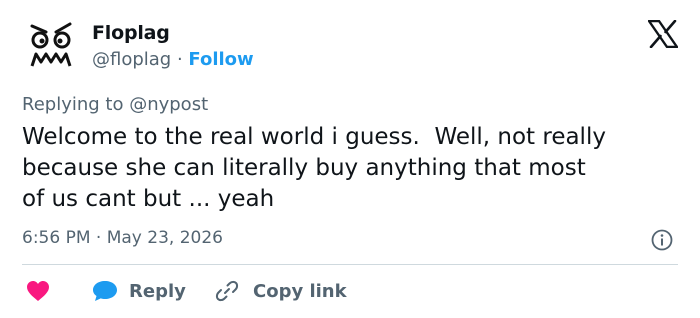 Image resolution: width=700 pixels, height=318 pixels. Describe the element at coordinates (105, 291) in the screenshot. I see `speech-bubble-icon` at that location.